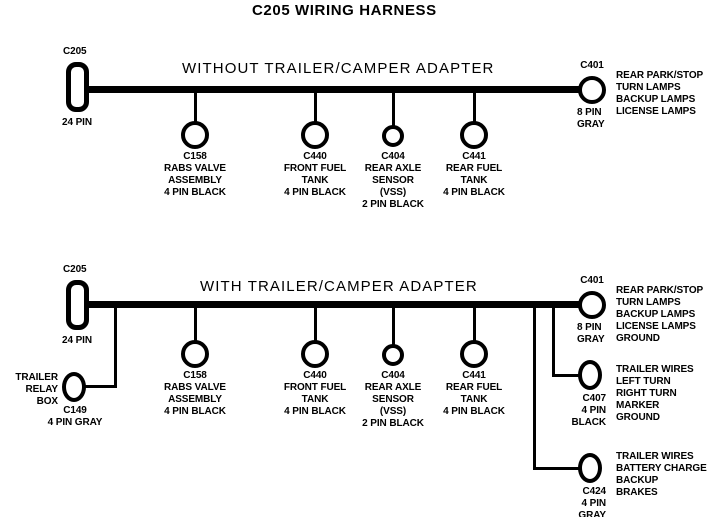 The image size is (720, 517). What do you see at coordinates (638, 417) in the screenshot?
I see `trailer-function-5-c407: GROUND` at bounding box center [638, 417].